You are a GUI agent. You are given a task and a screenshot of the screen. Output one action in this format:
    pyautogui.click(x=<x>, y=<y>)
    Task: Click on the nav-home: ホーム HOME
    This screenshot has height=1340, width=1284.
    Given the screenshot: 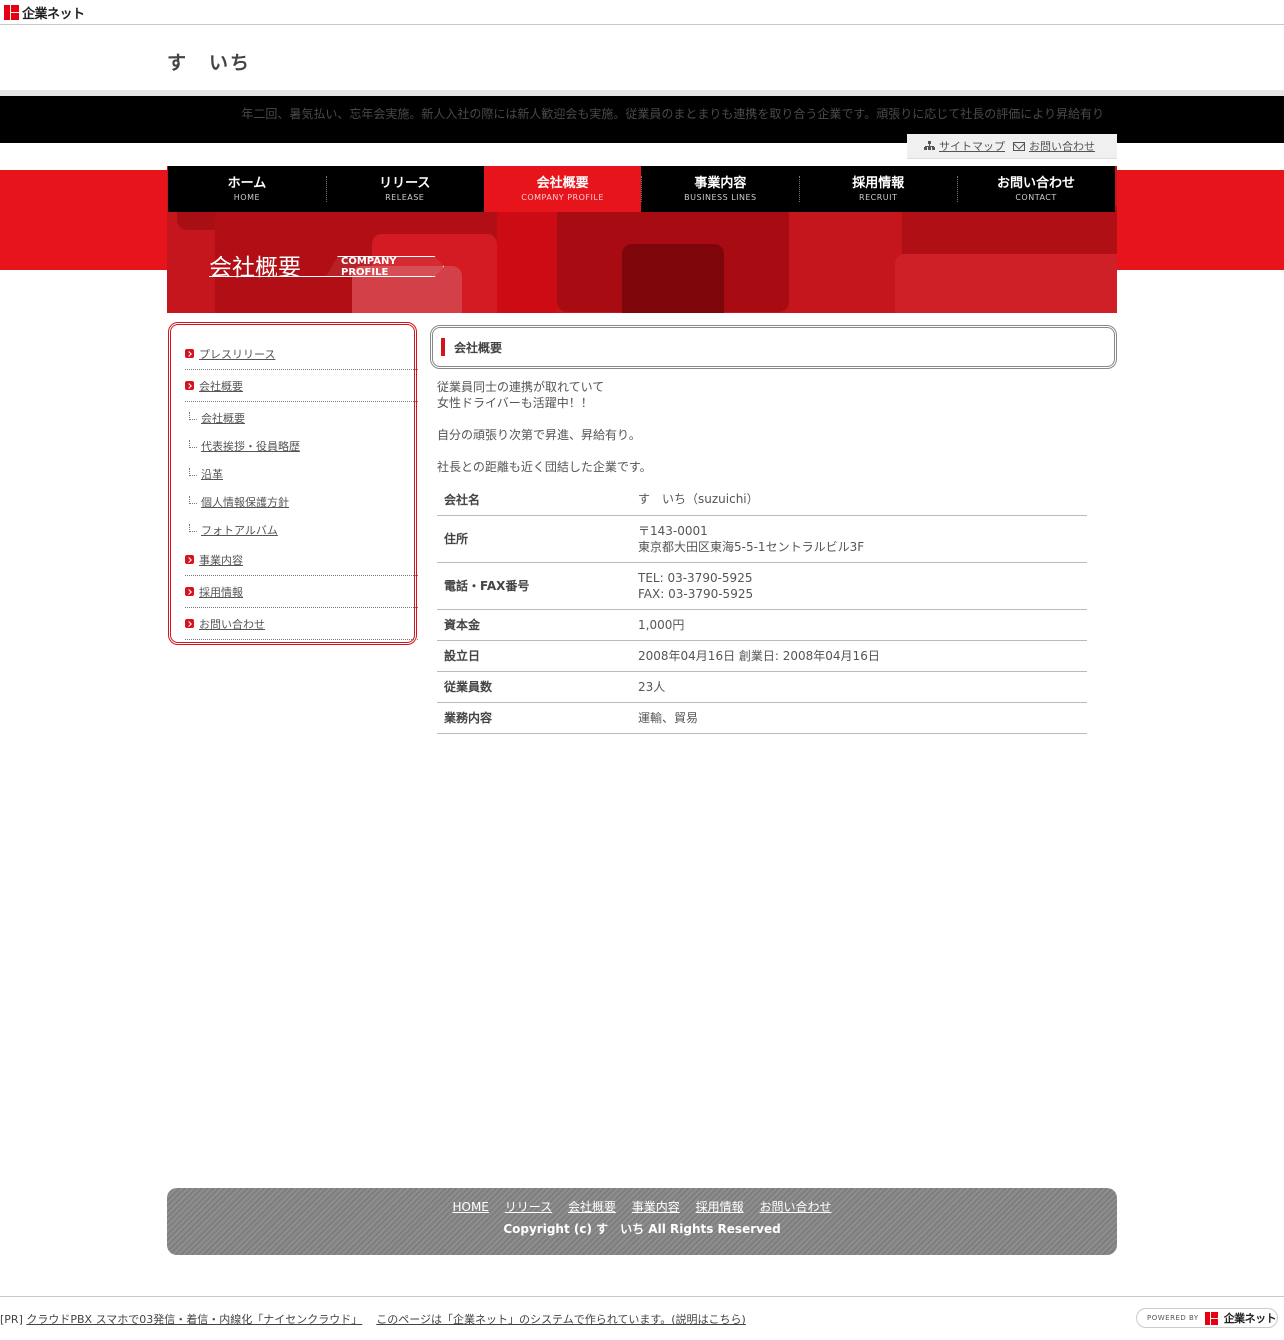 What is the action you would take?
    pyautogui.click(x=247, y=189)
    